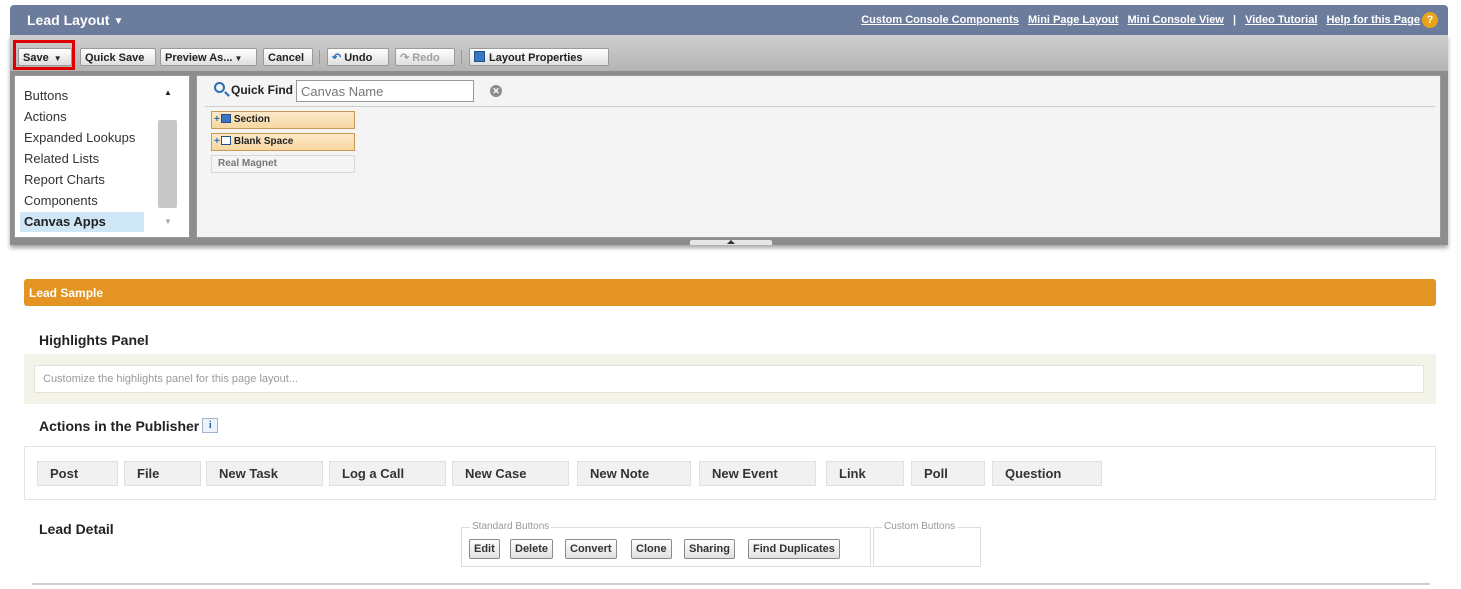 This screenshot has width=1461, height=589. I want to click on help-link: Help for this Page, so click(1373, 20).